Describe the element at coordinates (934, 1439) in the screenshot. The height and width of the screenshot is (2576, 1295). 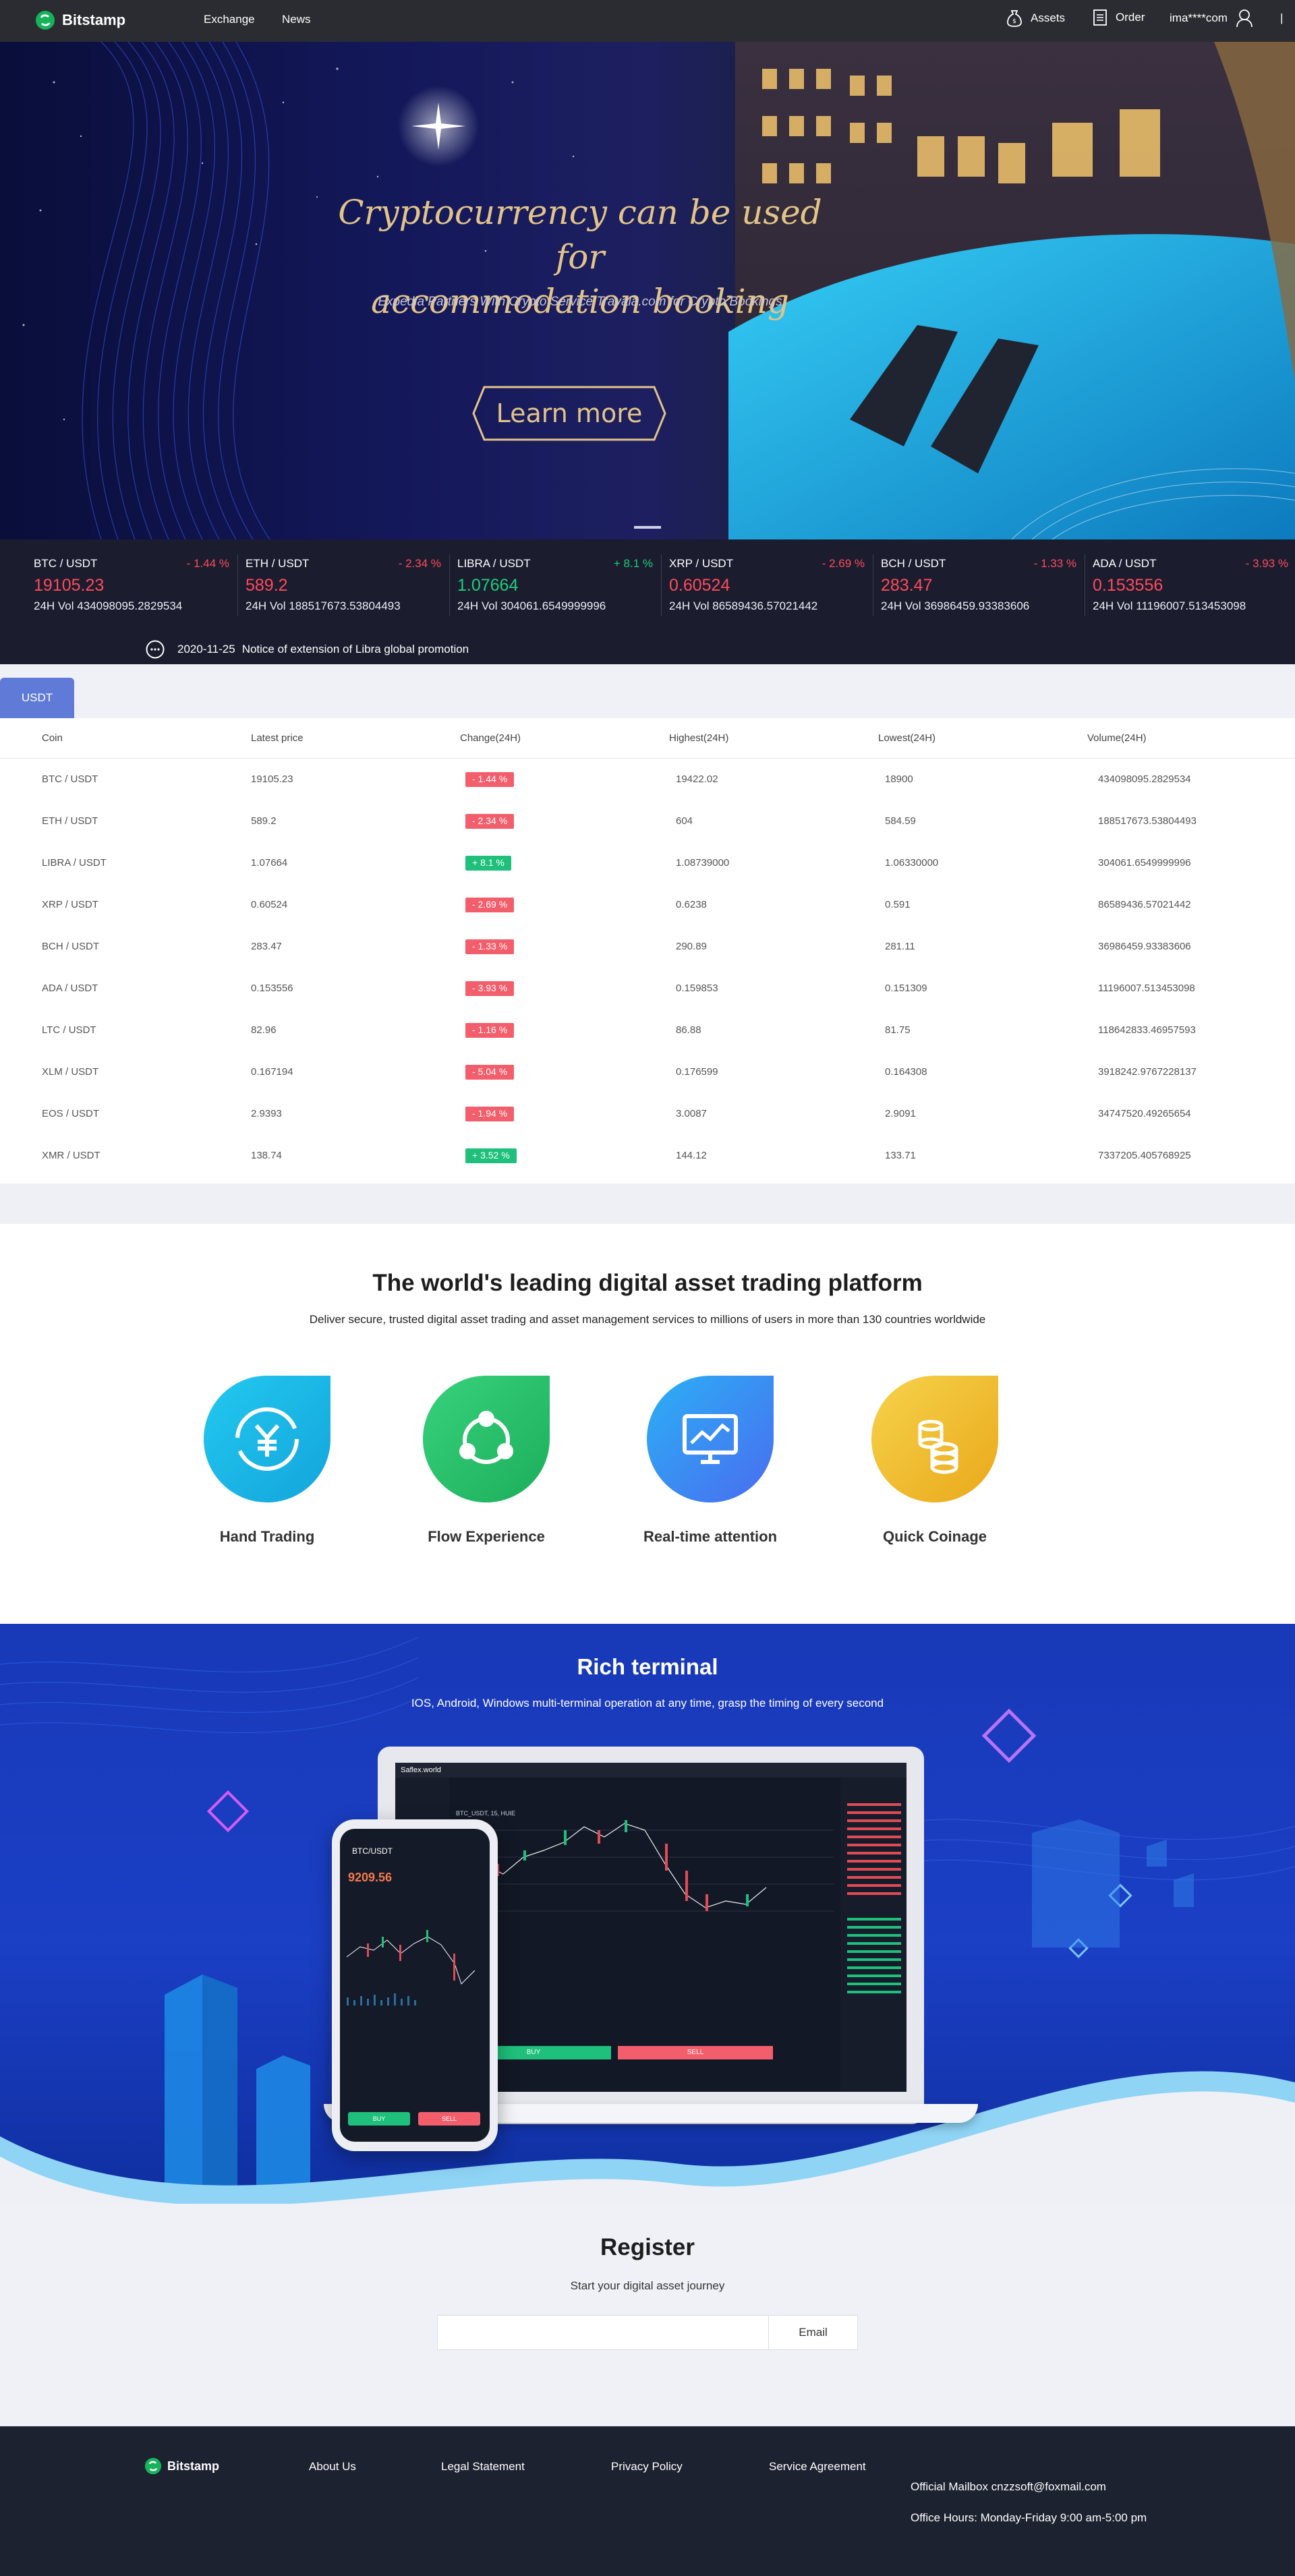
I see `coin-stack-icon` at that location.